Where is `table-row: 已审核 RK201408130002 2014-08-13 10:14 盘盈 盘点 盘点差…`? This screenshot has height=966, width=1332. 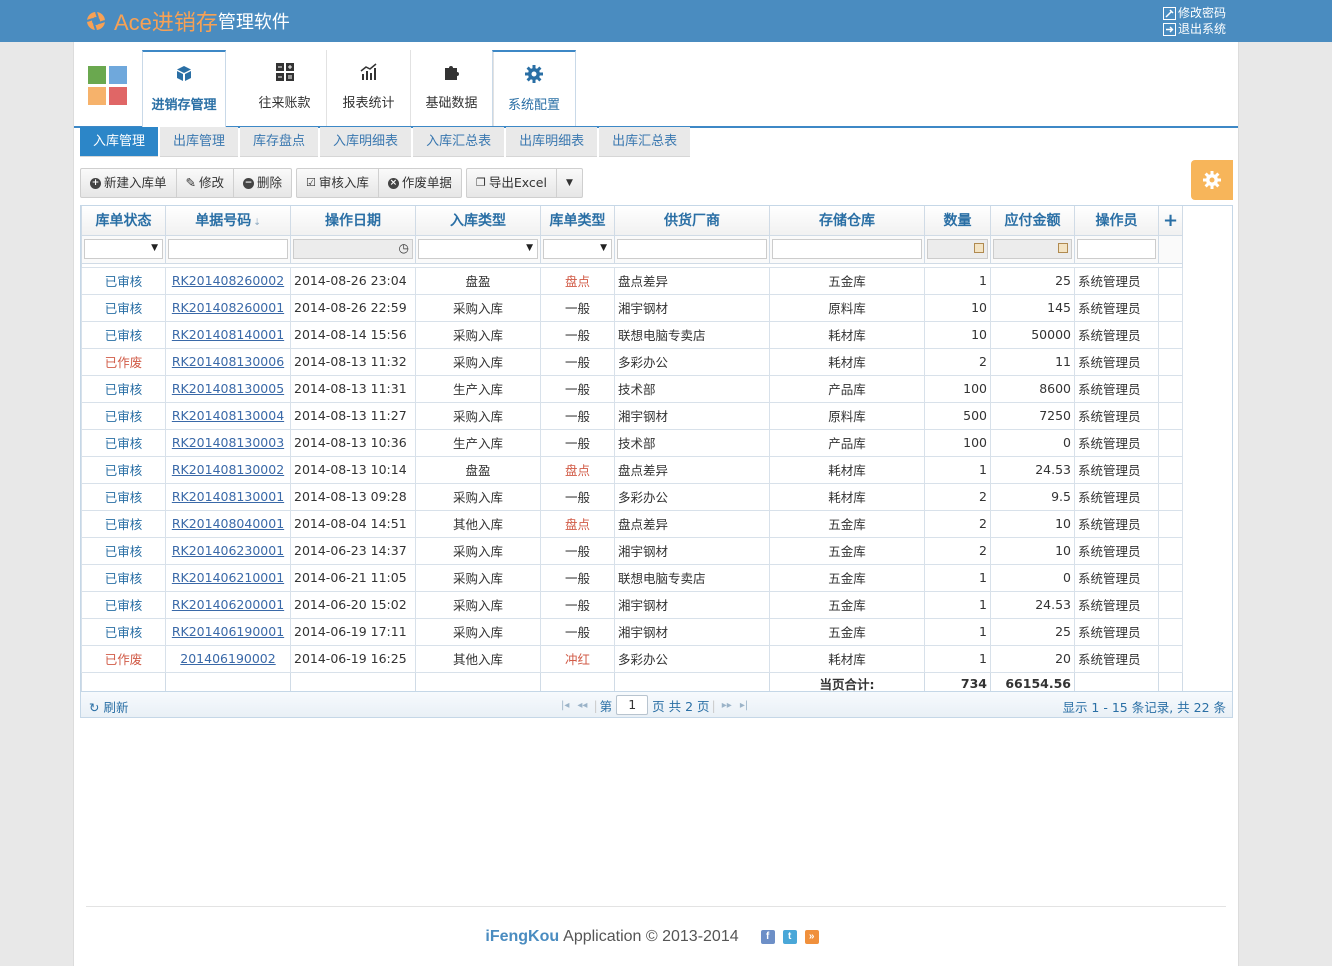
table-row: 已审核 RK201408130002 2014-08-13 10:14 盘盈 盘点 盘点差… is located at coordinates (632, 469).